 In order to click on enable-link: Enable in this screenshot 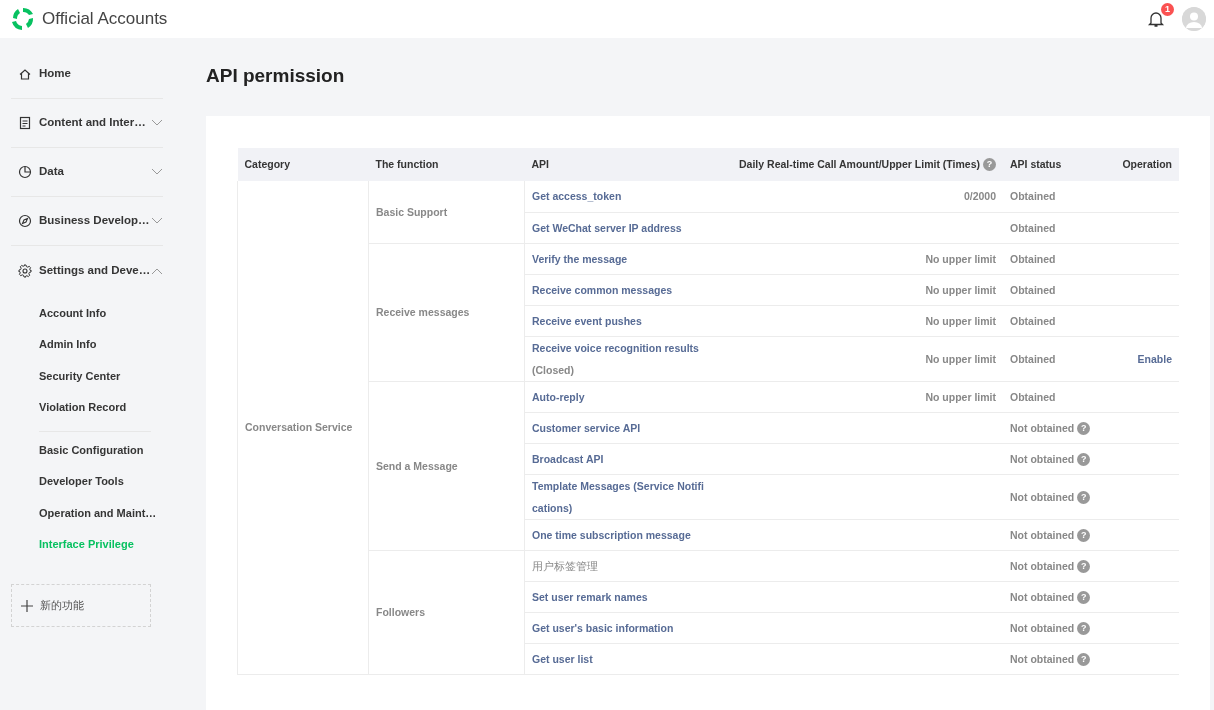, I will do `click(1154, 358)`.